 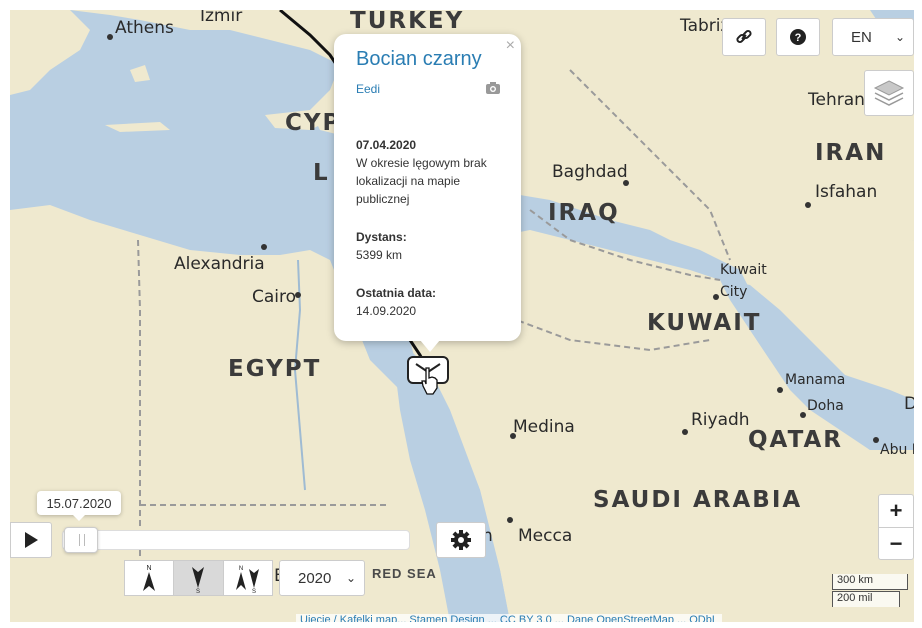 I want to click on country-label-iran: IRAN, so click(x=851, y=153).